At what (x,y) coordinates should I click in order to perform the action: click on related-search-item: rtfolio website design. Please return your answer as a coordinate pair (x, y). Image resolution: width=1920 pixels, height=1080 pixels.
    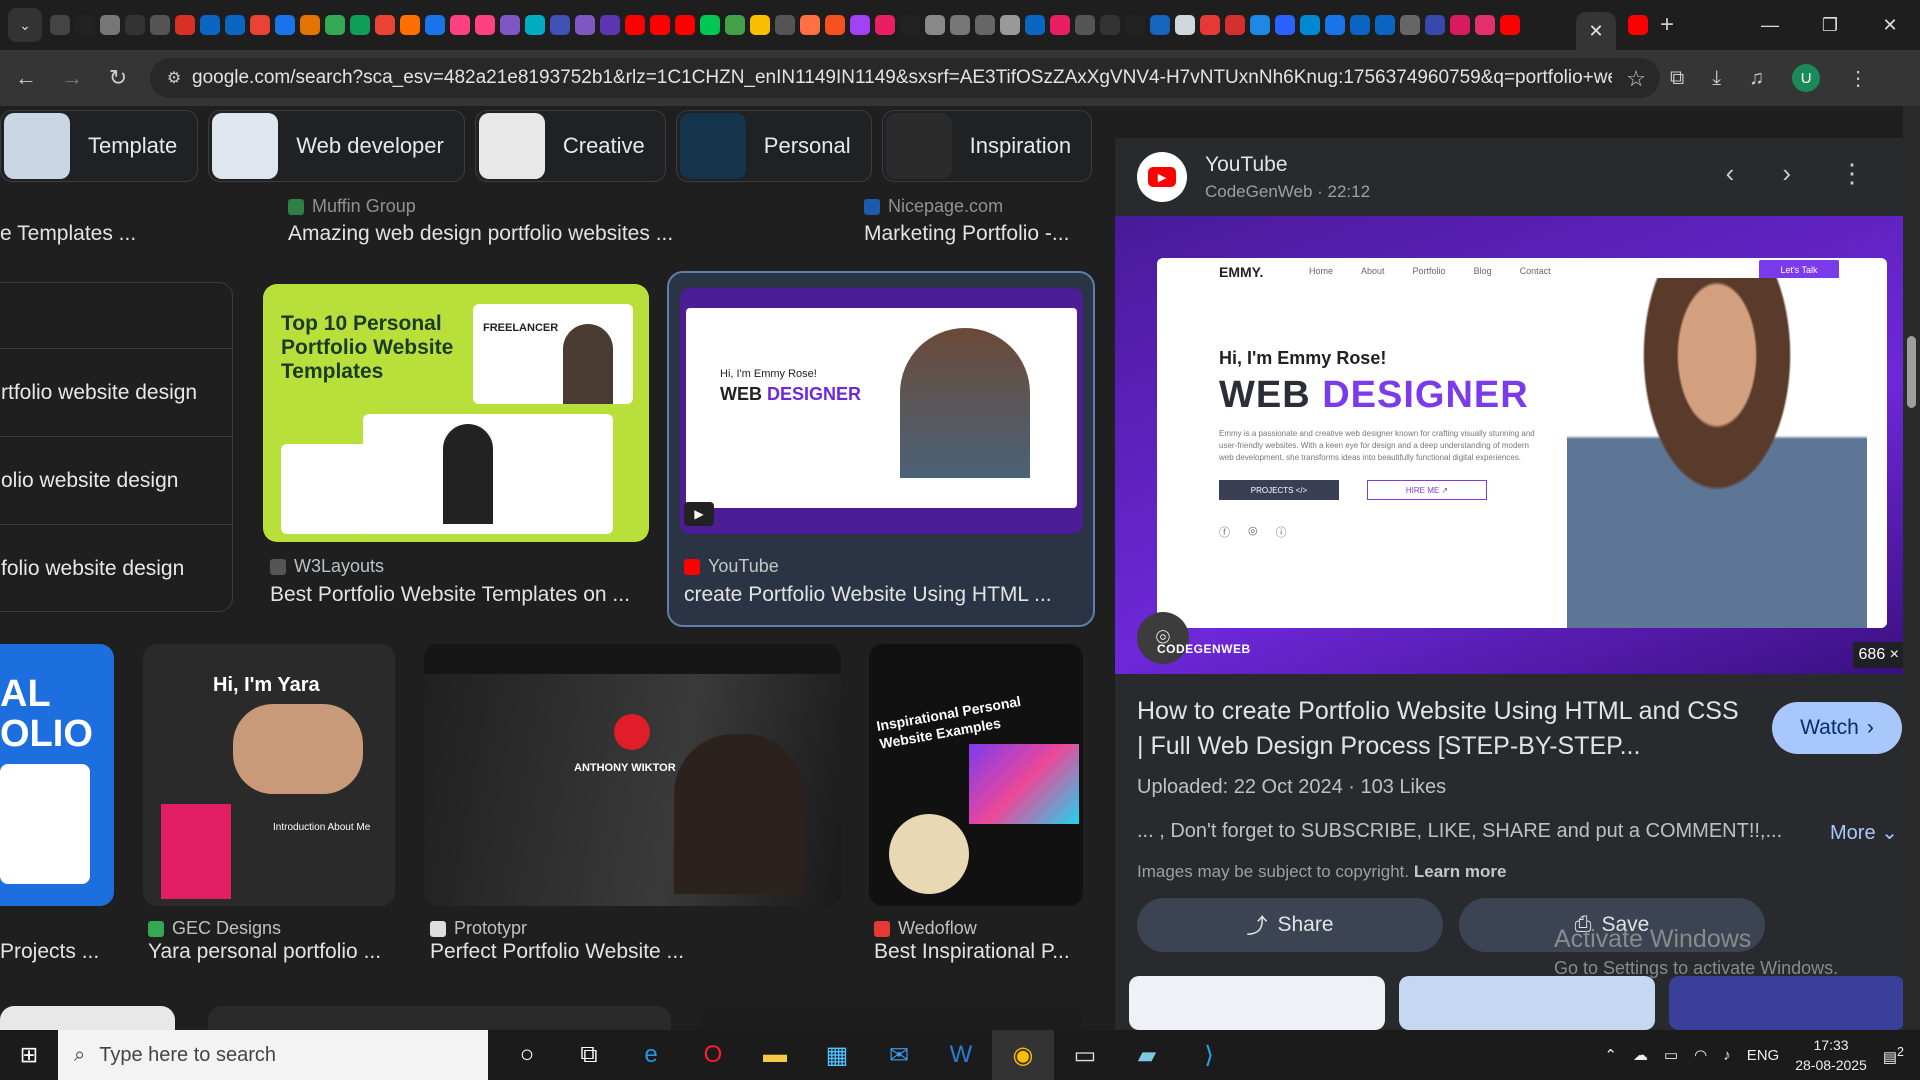
    Looking at the image, I should click on (116, 393).